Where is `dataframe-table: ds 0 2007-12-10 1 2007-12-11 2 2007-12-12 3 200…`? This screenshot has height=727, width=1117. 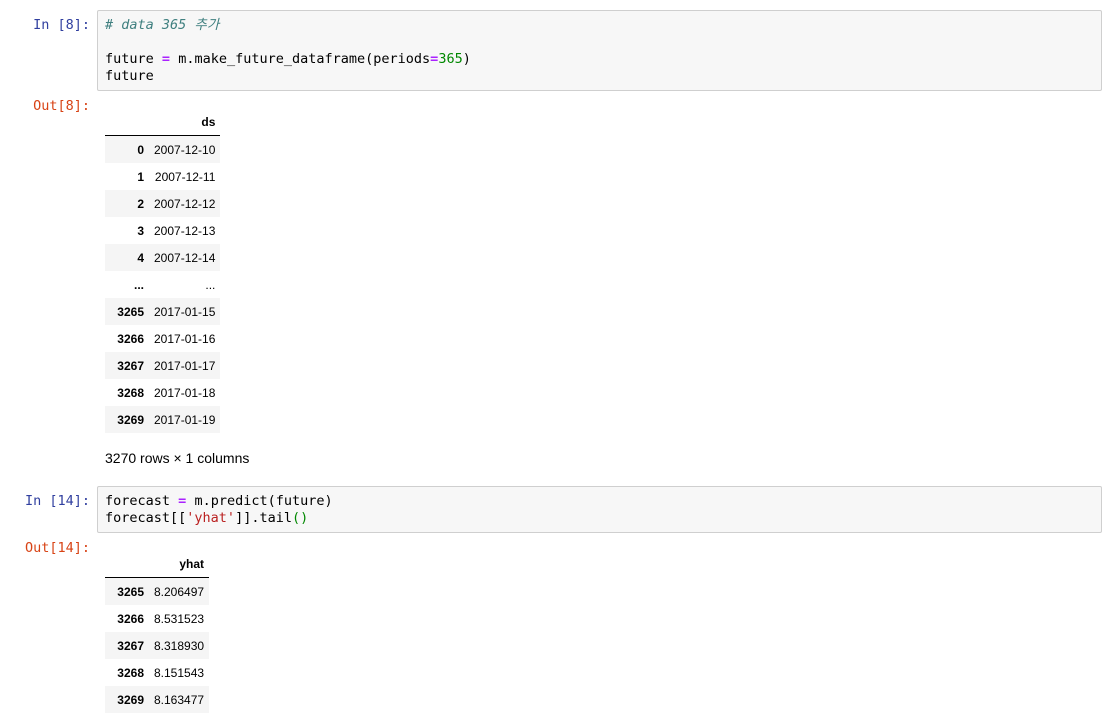 dataframe-table: ds 0 2007-12-10 1 2007-12-11 2 2007-12-12 3 200… is located at coordinates (163, 271).